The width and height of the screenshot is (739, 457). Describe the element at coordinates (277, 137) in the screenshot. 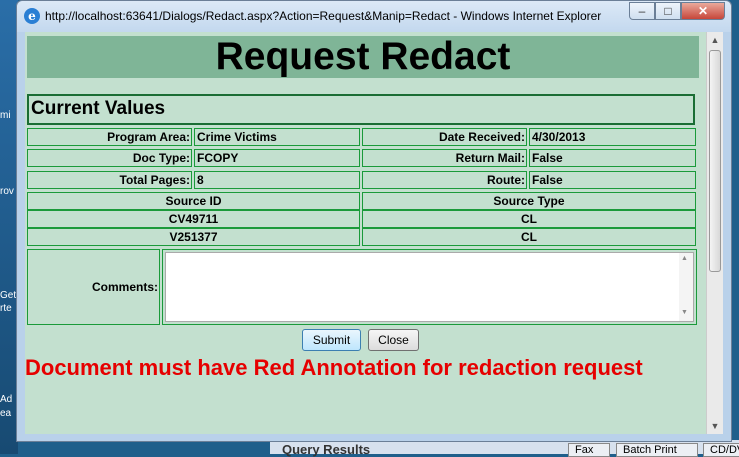

I see `program-area-value: Crime Victims` at that location.